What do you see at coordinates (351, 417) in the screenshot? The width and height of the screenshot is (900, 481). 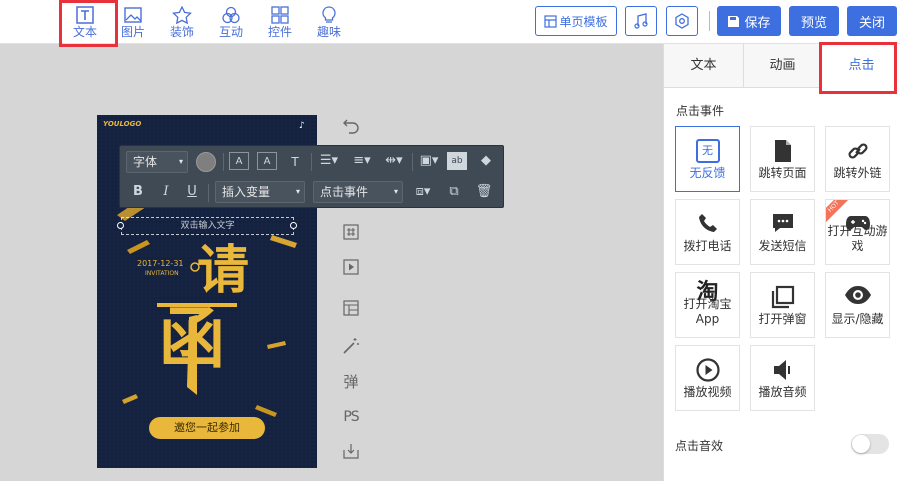 I see `ps-icon: PS` at bounding box center [351, 417].